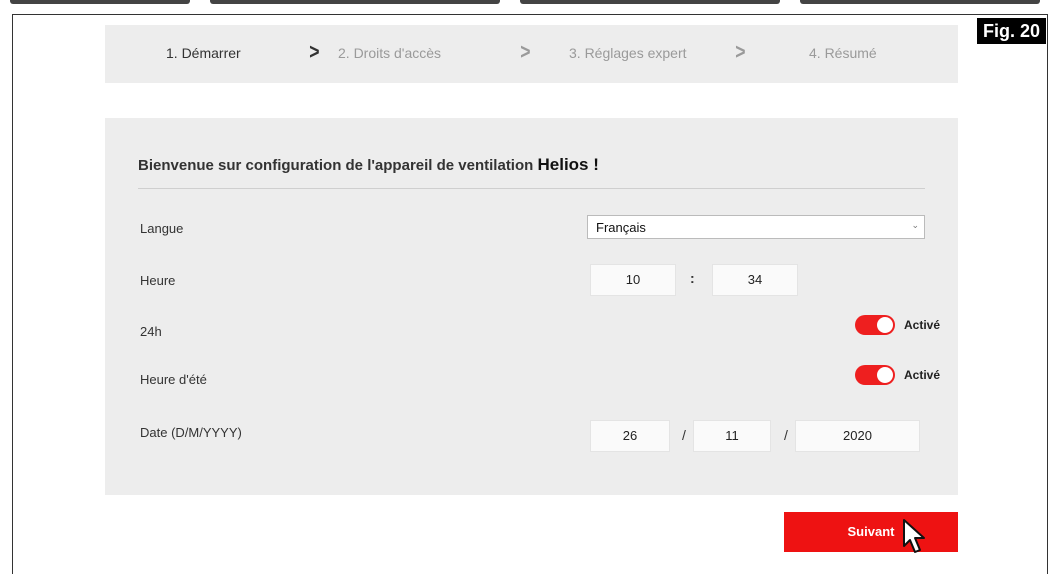  Describe the element at coordinates (621, 227) in the screenshot. I see `language-value: Français` at that location.